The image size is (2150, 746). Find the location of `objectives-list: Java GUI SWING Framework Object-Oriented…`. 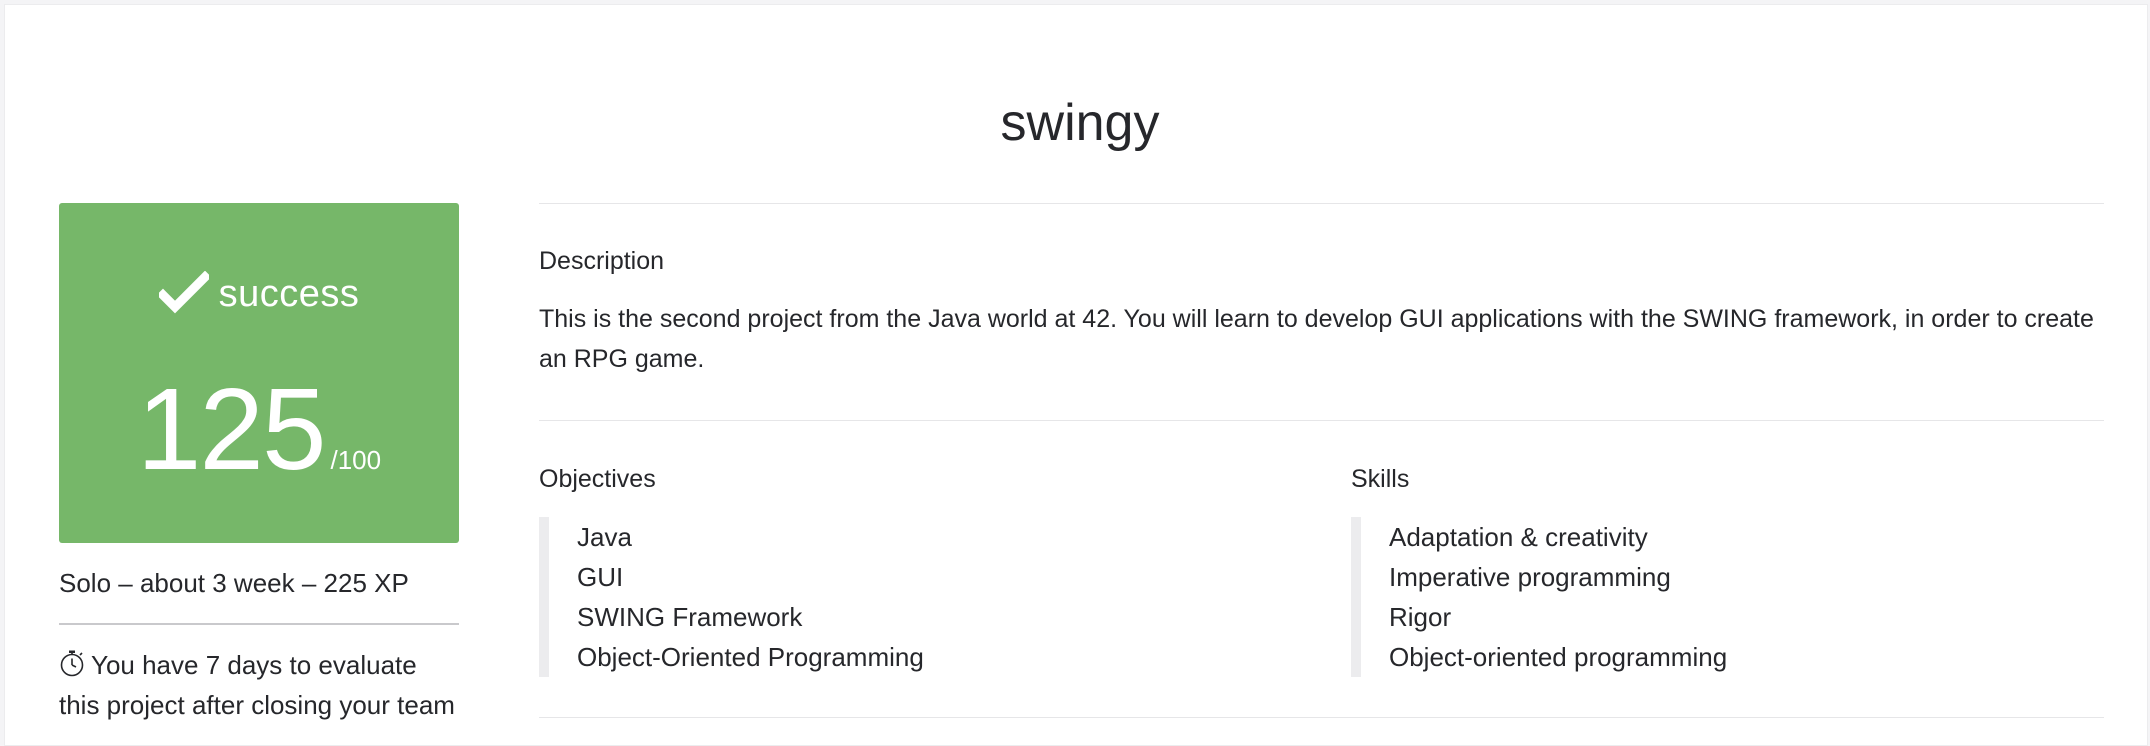

objectives-list: Java GUI SWING Framework Object-Oriented… is located at coordinates (731, 597).